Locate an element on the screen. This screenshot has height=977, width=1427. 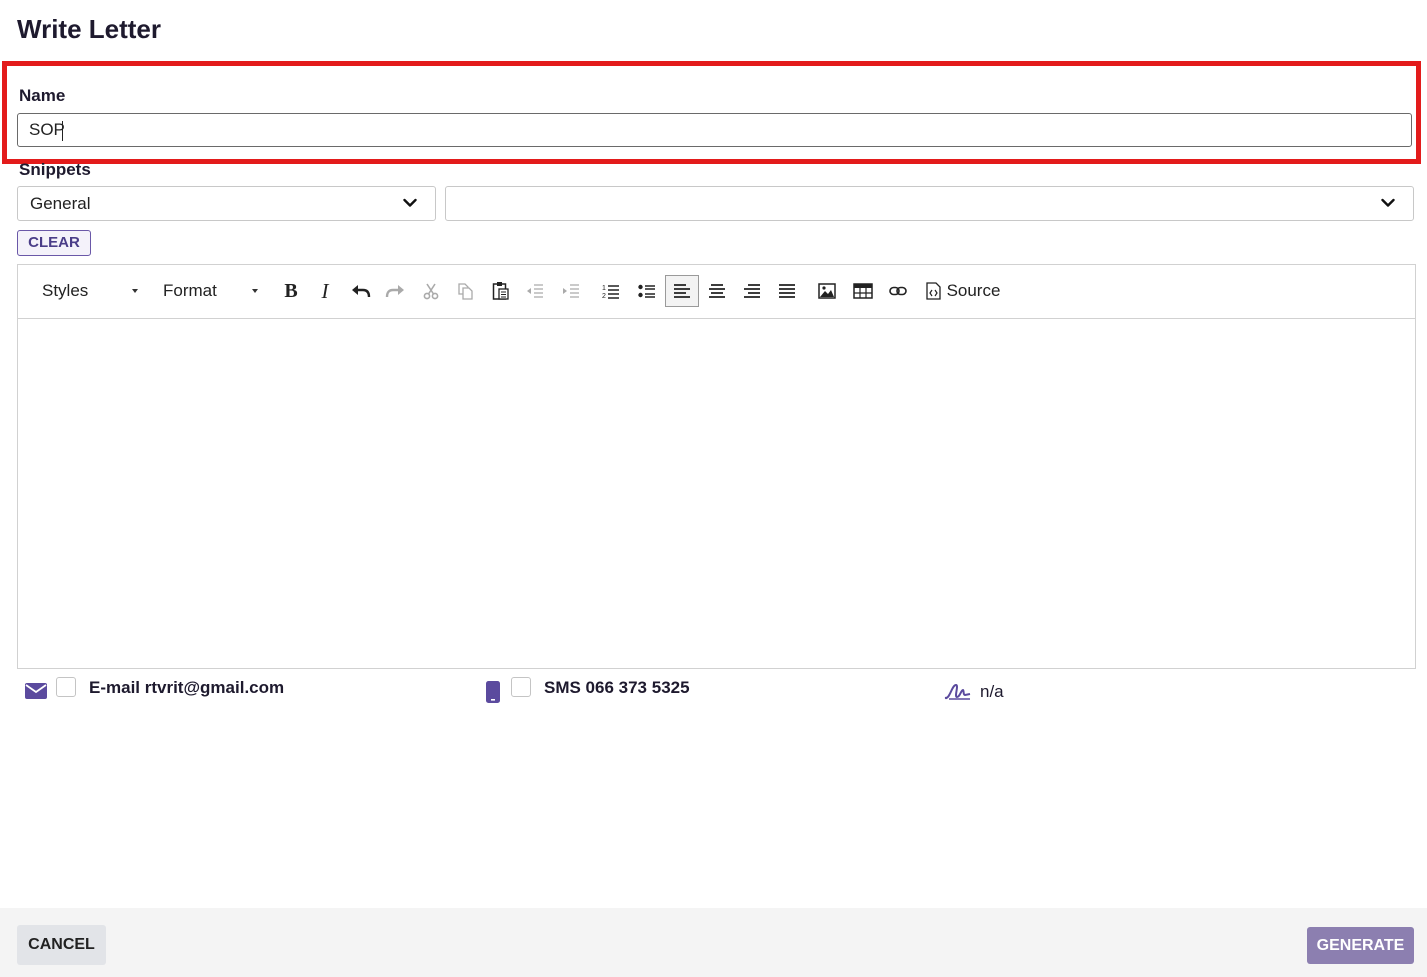
name-label: Name is located at coordinates (42, 95).